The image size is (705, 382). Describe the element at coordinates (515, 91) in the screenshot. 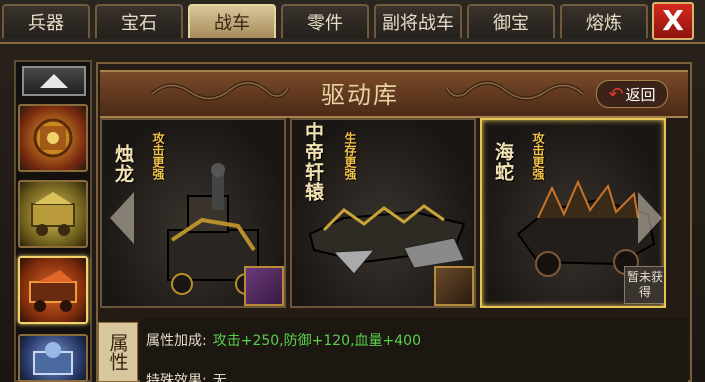

I see `dragon-ornament-right` at that location.